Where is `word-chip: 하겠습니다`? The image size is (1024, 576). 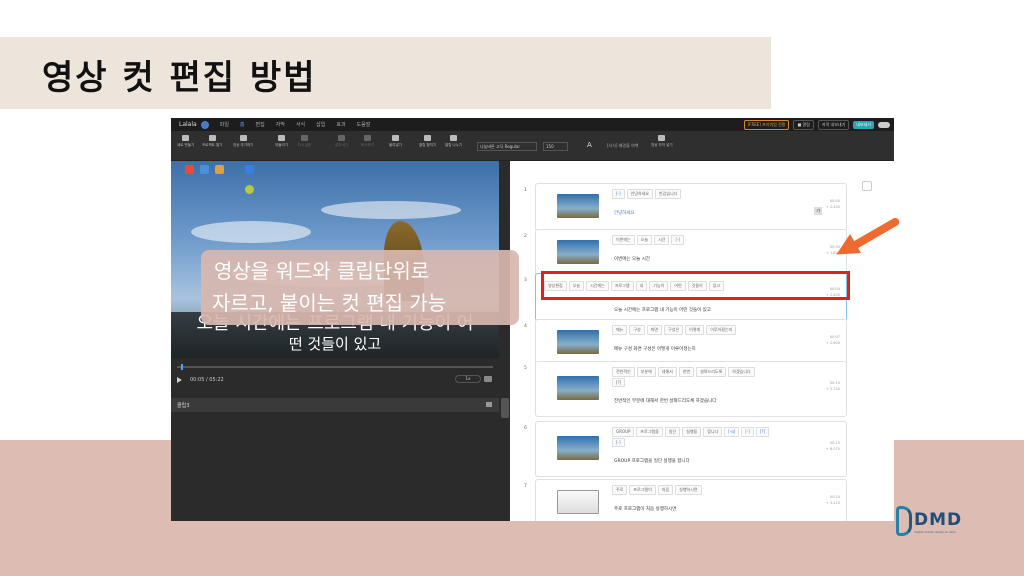 word-chip: 하겠습니다 is located at coordinates (741, 372).